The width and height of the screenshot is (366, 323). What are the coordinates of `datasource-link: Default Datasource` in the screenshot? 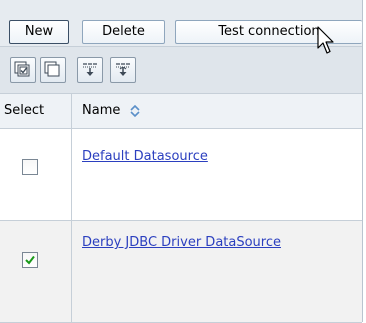 It's located at (145, 156).